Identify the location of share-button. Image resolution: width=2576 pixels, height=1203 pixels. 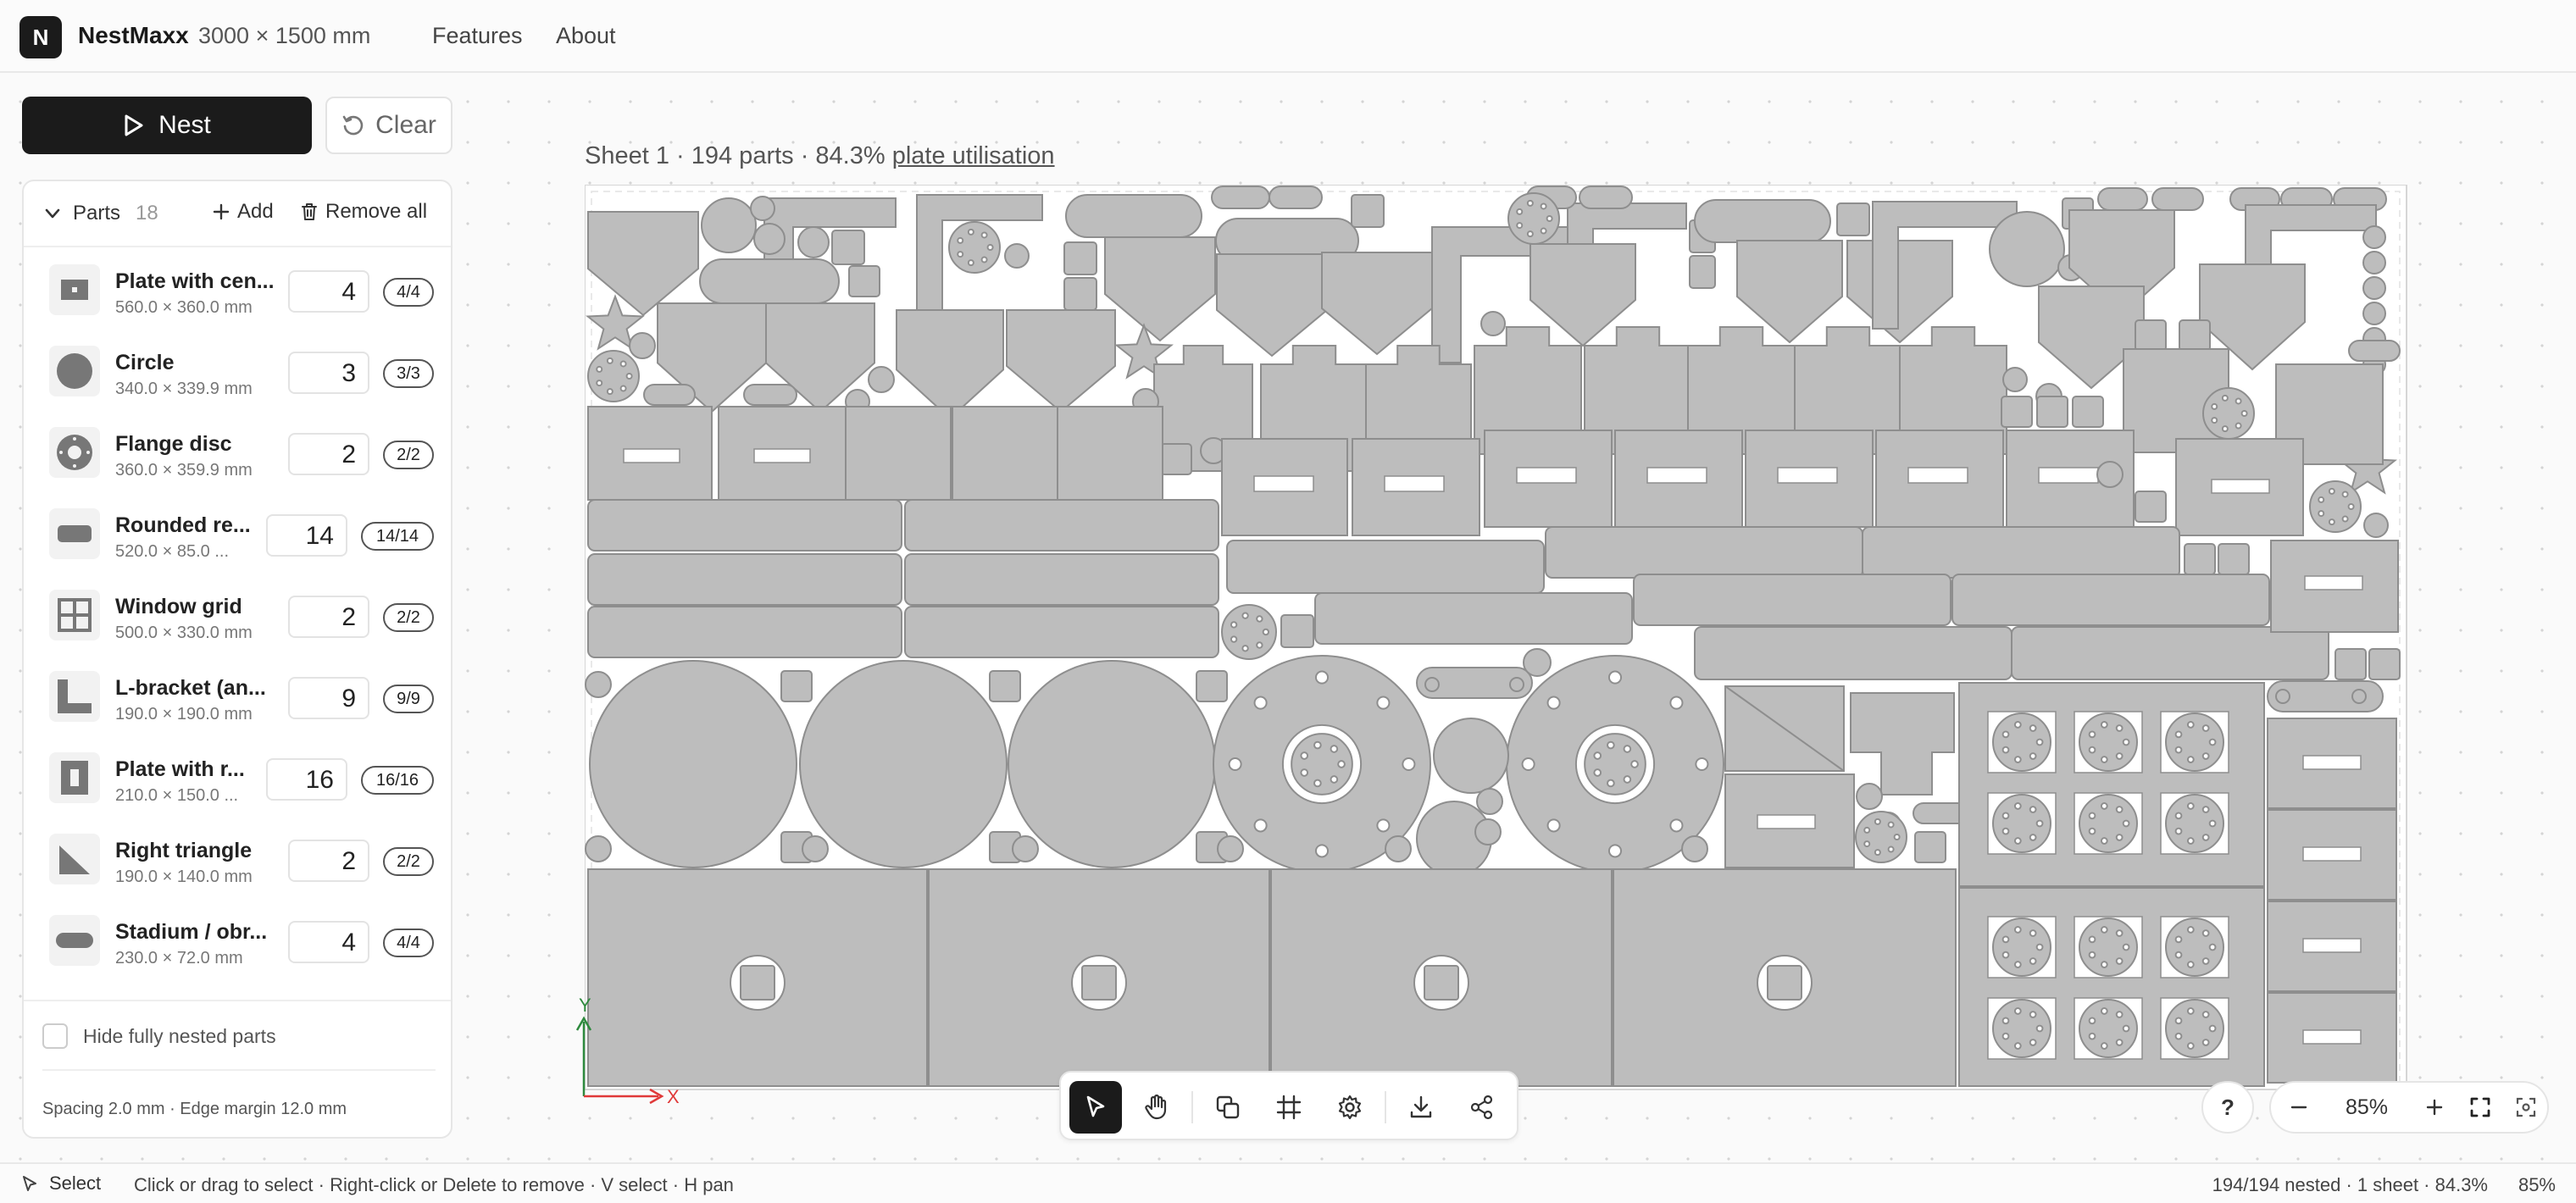
(1482, 1107).